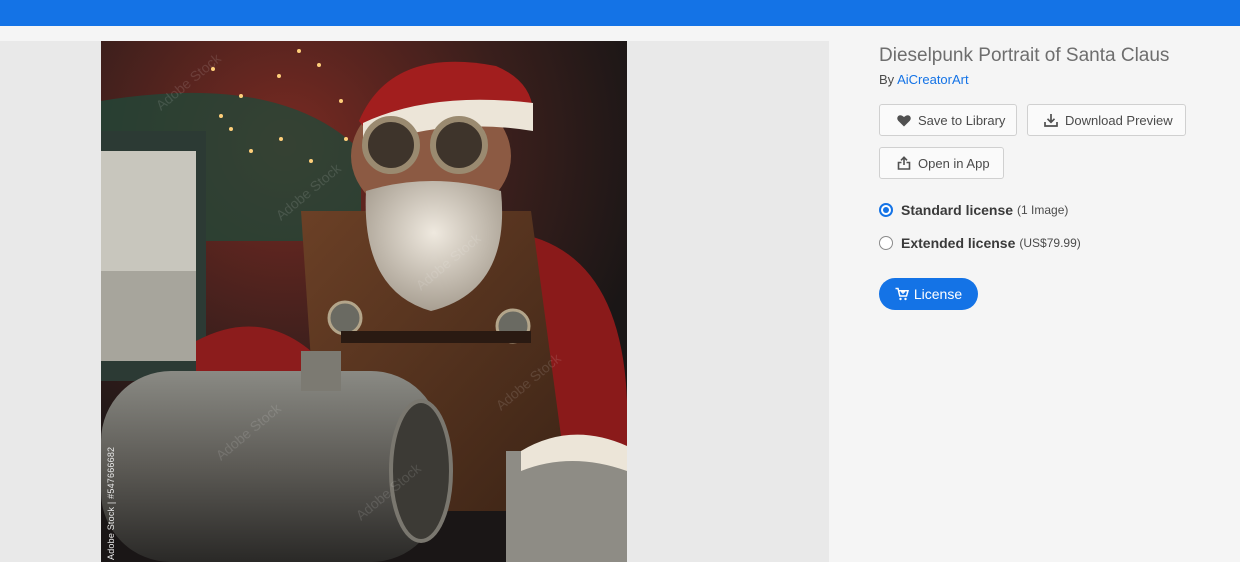 The width and height of the screenshot is (1240, 562). Describe the element at coordinates (938, 294) in the screenshot. I see `license-button-label: License` at that location.